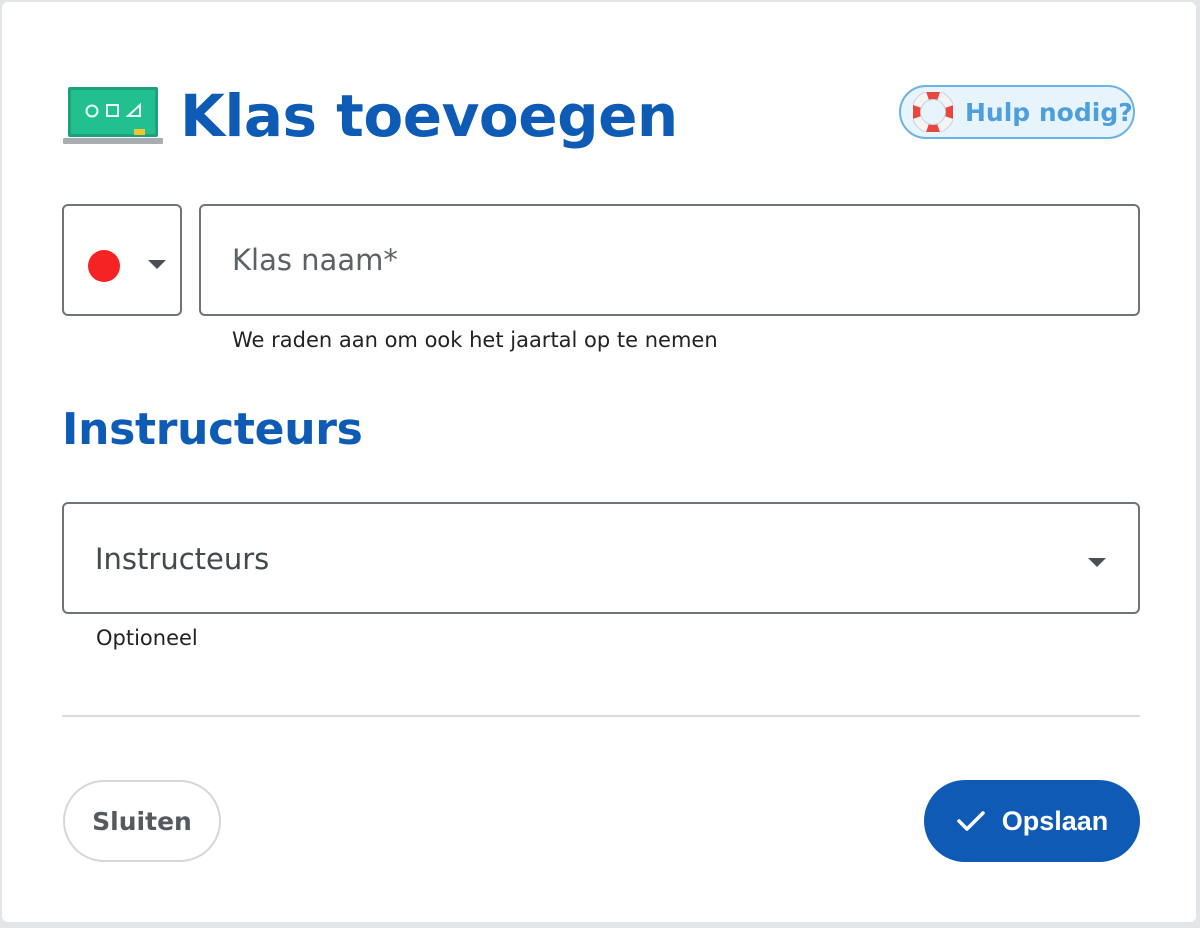 The height and width of the screenshot is (928, 1200). I want to click on dialog-header: Klas toevoegen, so click(370, 116).